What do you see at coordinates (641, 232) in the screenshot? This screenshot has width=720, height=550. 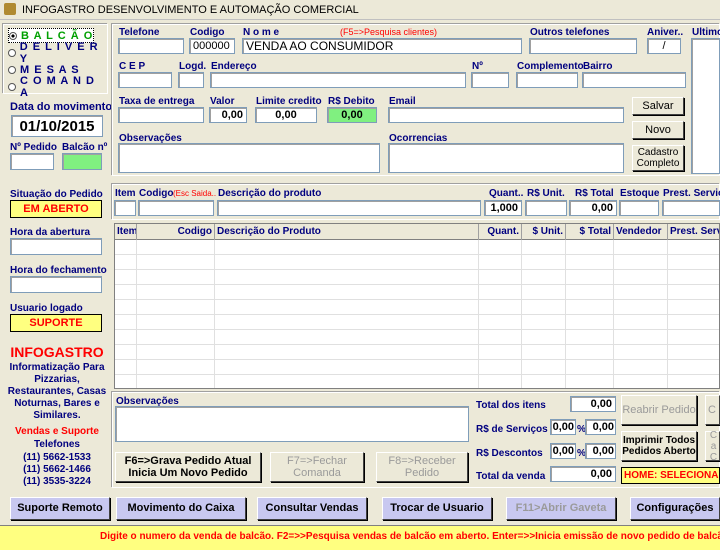 I see `grid-col-header: Vendedor` at bounding box center [641, 232].